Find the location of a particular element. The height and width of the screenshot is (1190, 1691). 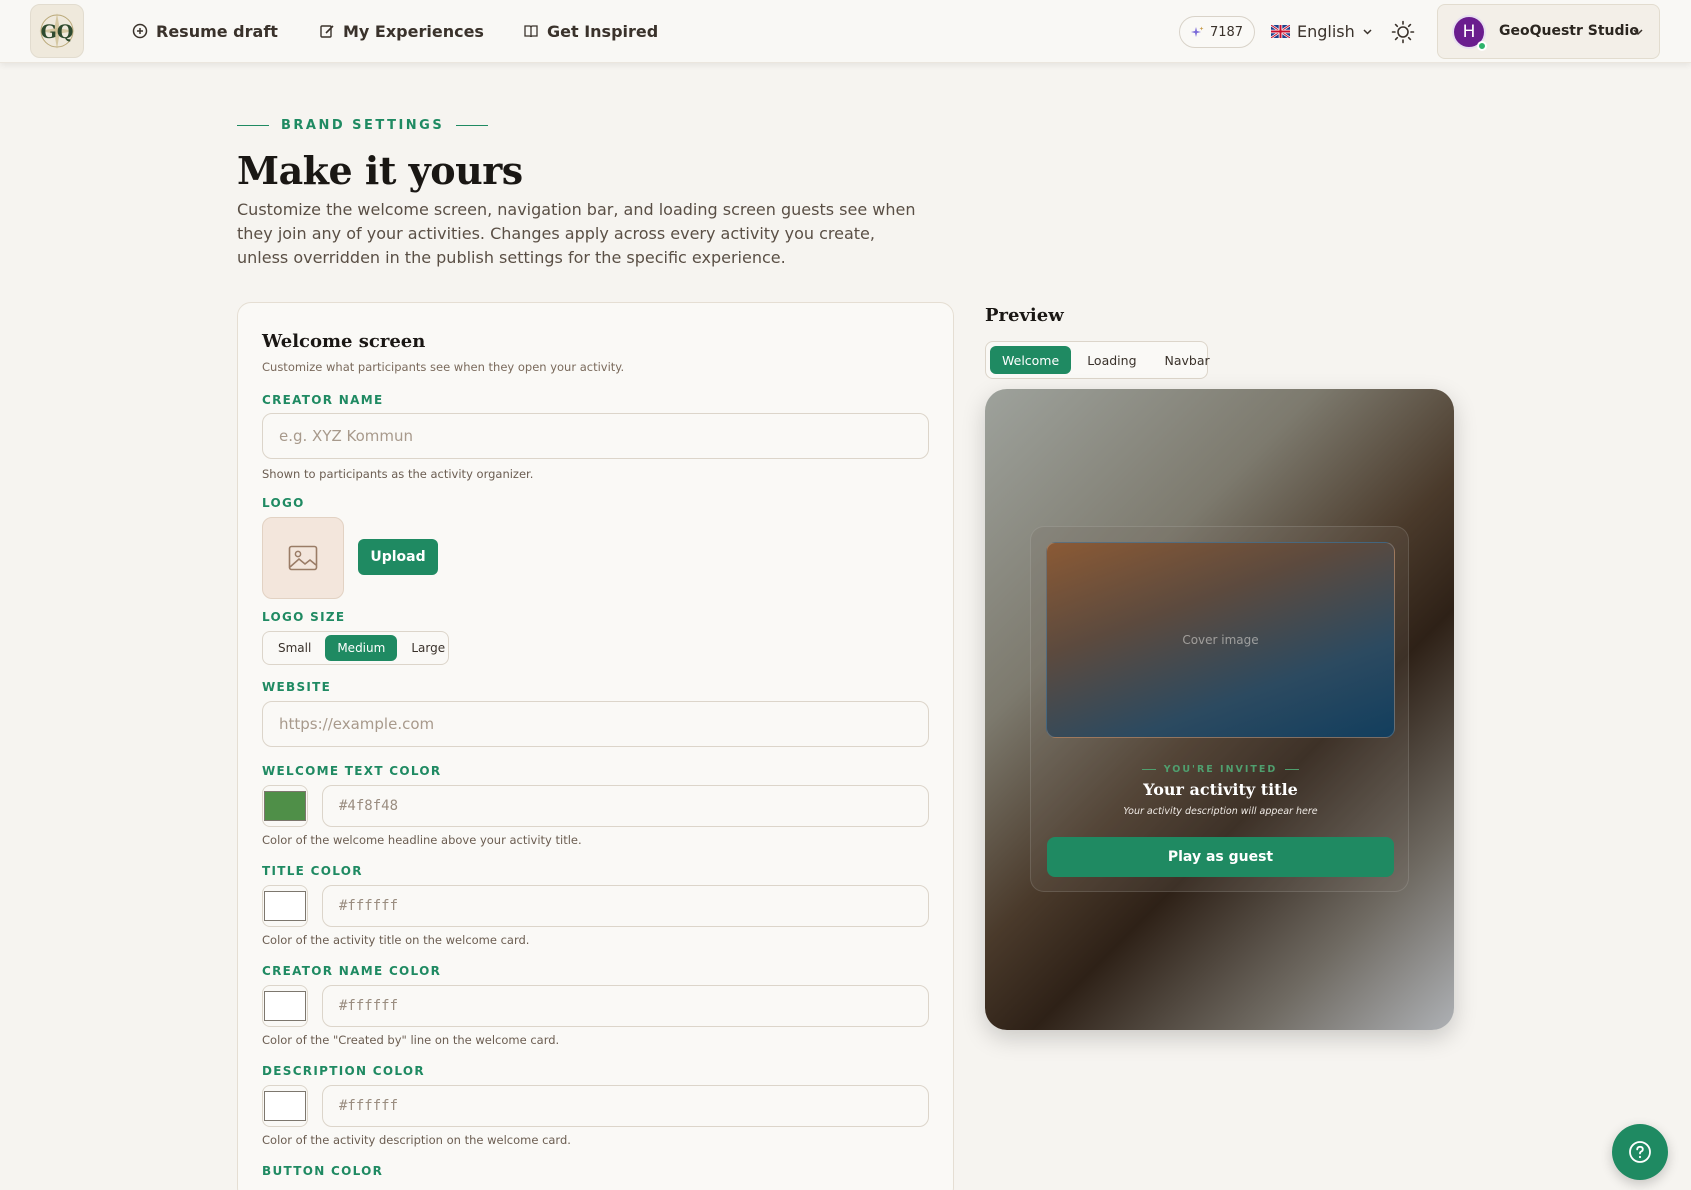

my-experiences-link: My Experiences is located at coordinates (401, 31).